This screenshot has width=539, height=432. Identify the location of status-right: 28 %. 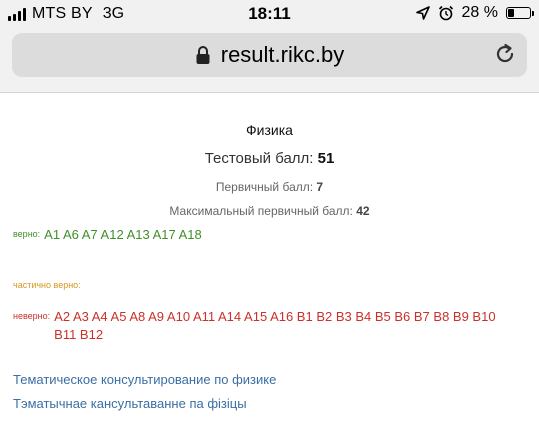
(474, 13).